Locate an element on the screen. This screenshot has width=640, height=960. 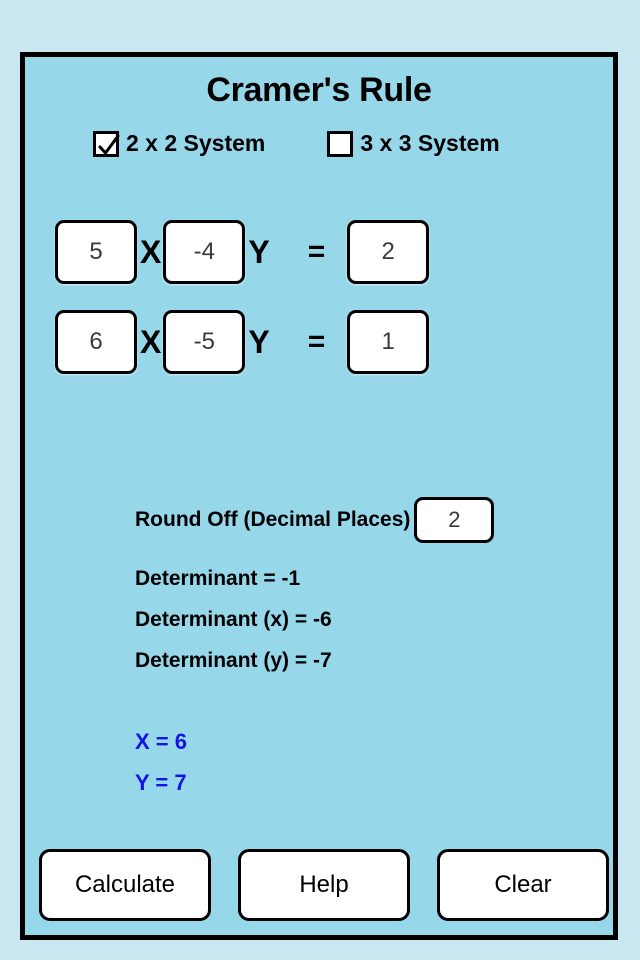
determinant-y-value: Determinant (y) = -7 is located at coordinates (233, 660).